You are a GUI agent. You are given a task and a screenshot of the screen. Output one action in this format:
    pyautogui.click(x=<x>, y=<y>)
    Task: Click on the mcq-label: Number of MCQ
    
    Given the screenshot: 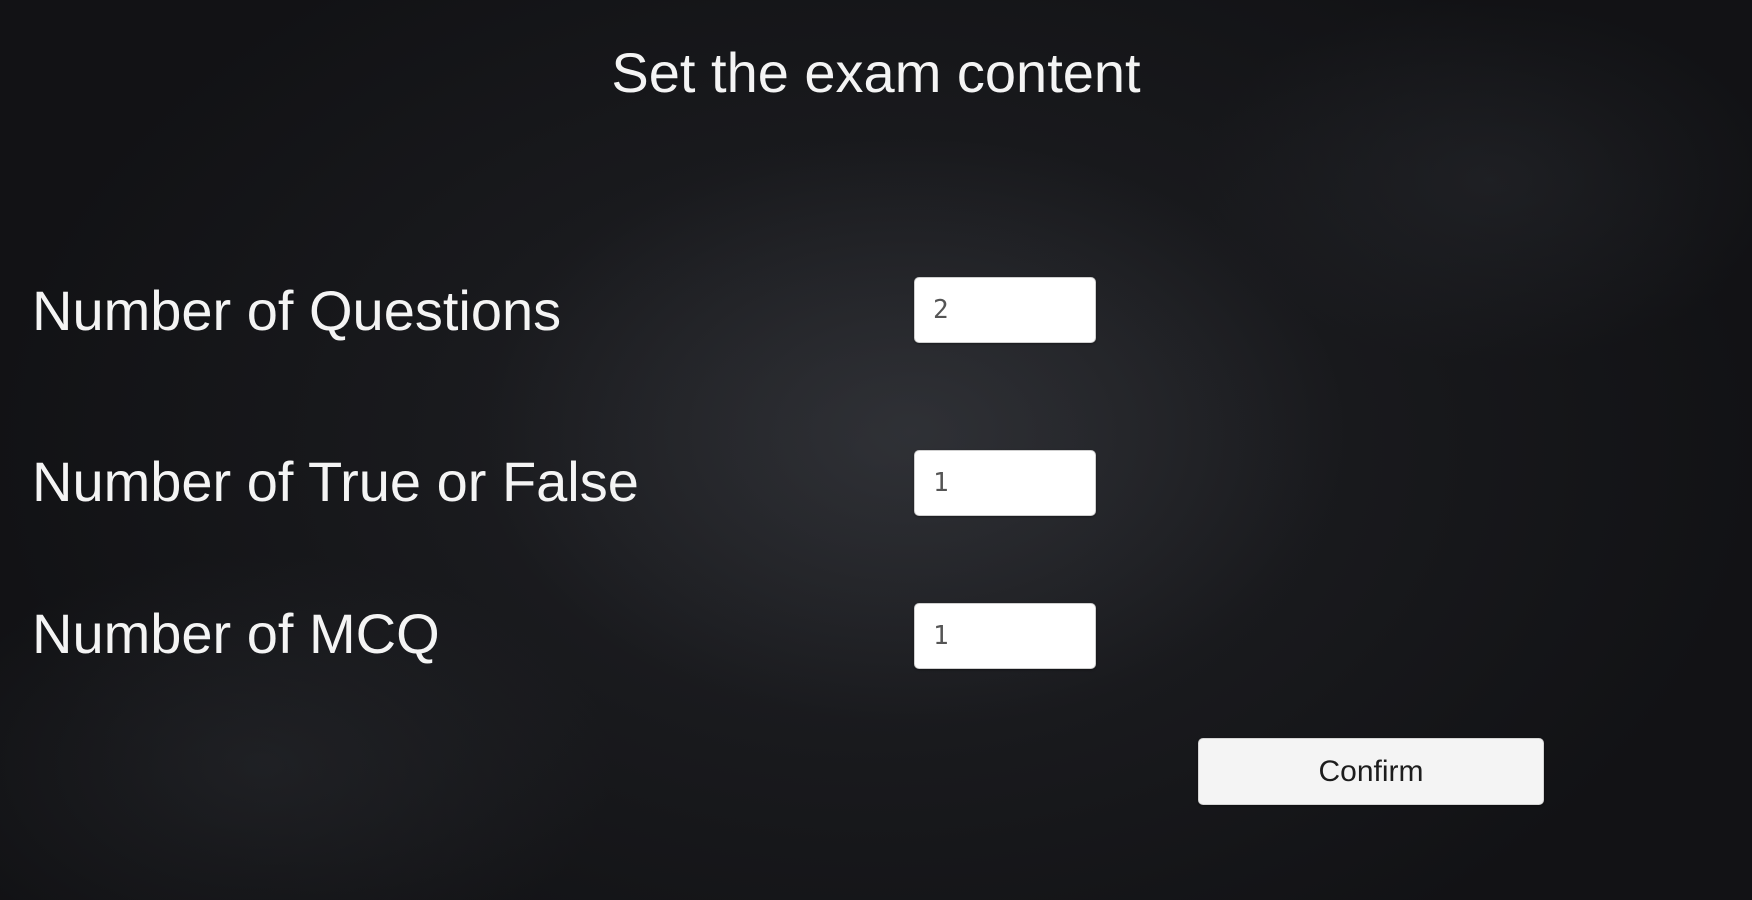 What is the action you would take?
    pyautogui.click(x=236, y=633)
    